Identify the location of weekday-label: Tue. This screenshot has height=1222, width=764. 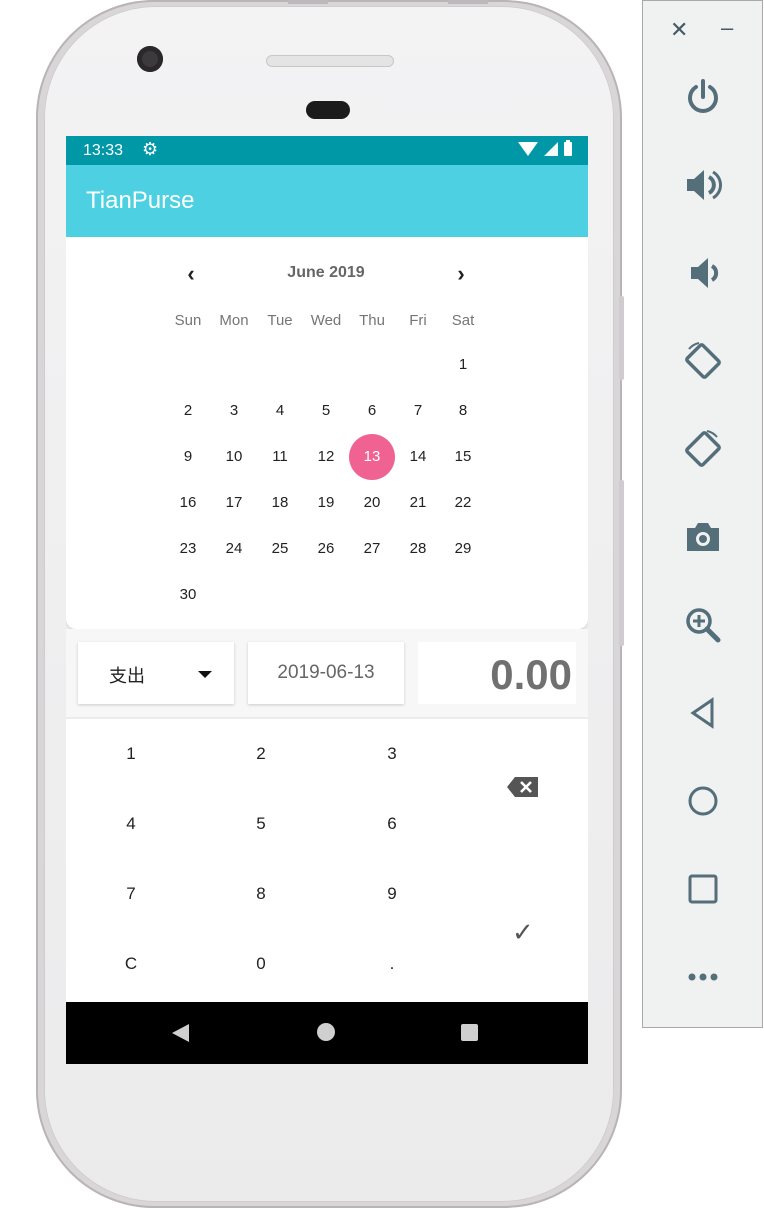
(280, 320).